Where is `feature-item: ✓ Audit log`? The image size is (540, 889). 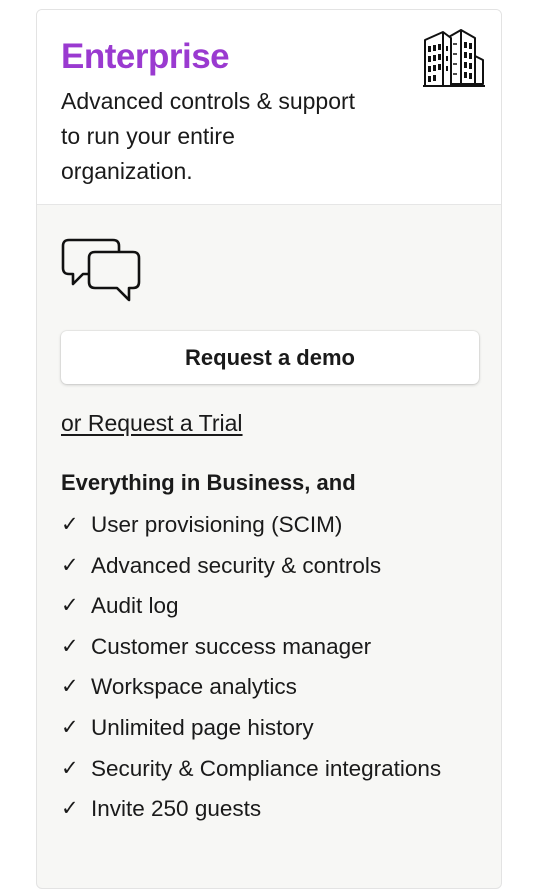
feature-item: ✓ Audit log is located at coordinates (271, 605).